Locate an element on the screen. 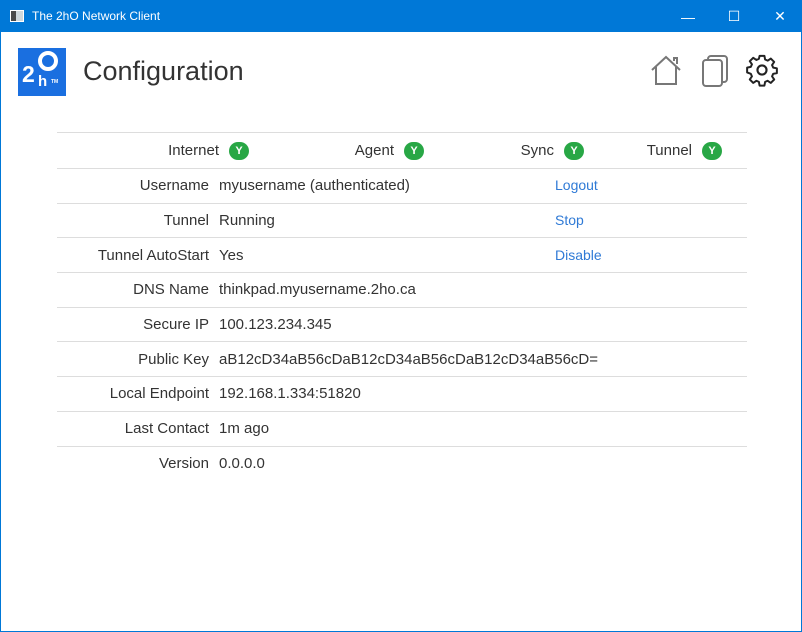 The image size is (802, 632). row-label: Username is located at coordinates (174, 186).